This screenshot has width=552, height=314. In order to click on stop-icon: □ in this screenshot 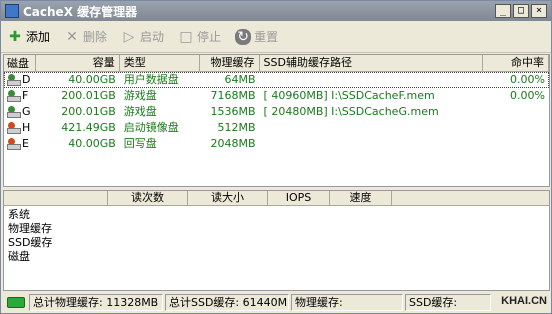, I will do `click(186, 36)`.